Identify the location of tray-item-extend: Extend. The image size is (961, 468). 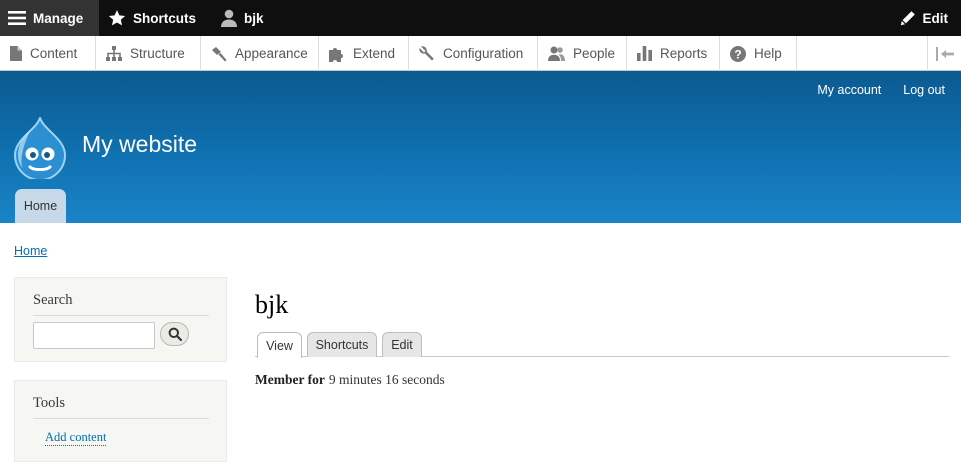
(364, 53).